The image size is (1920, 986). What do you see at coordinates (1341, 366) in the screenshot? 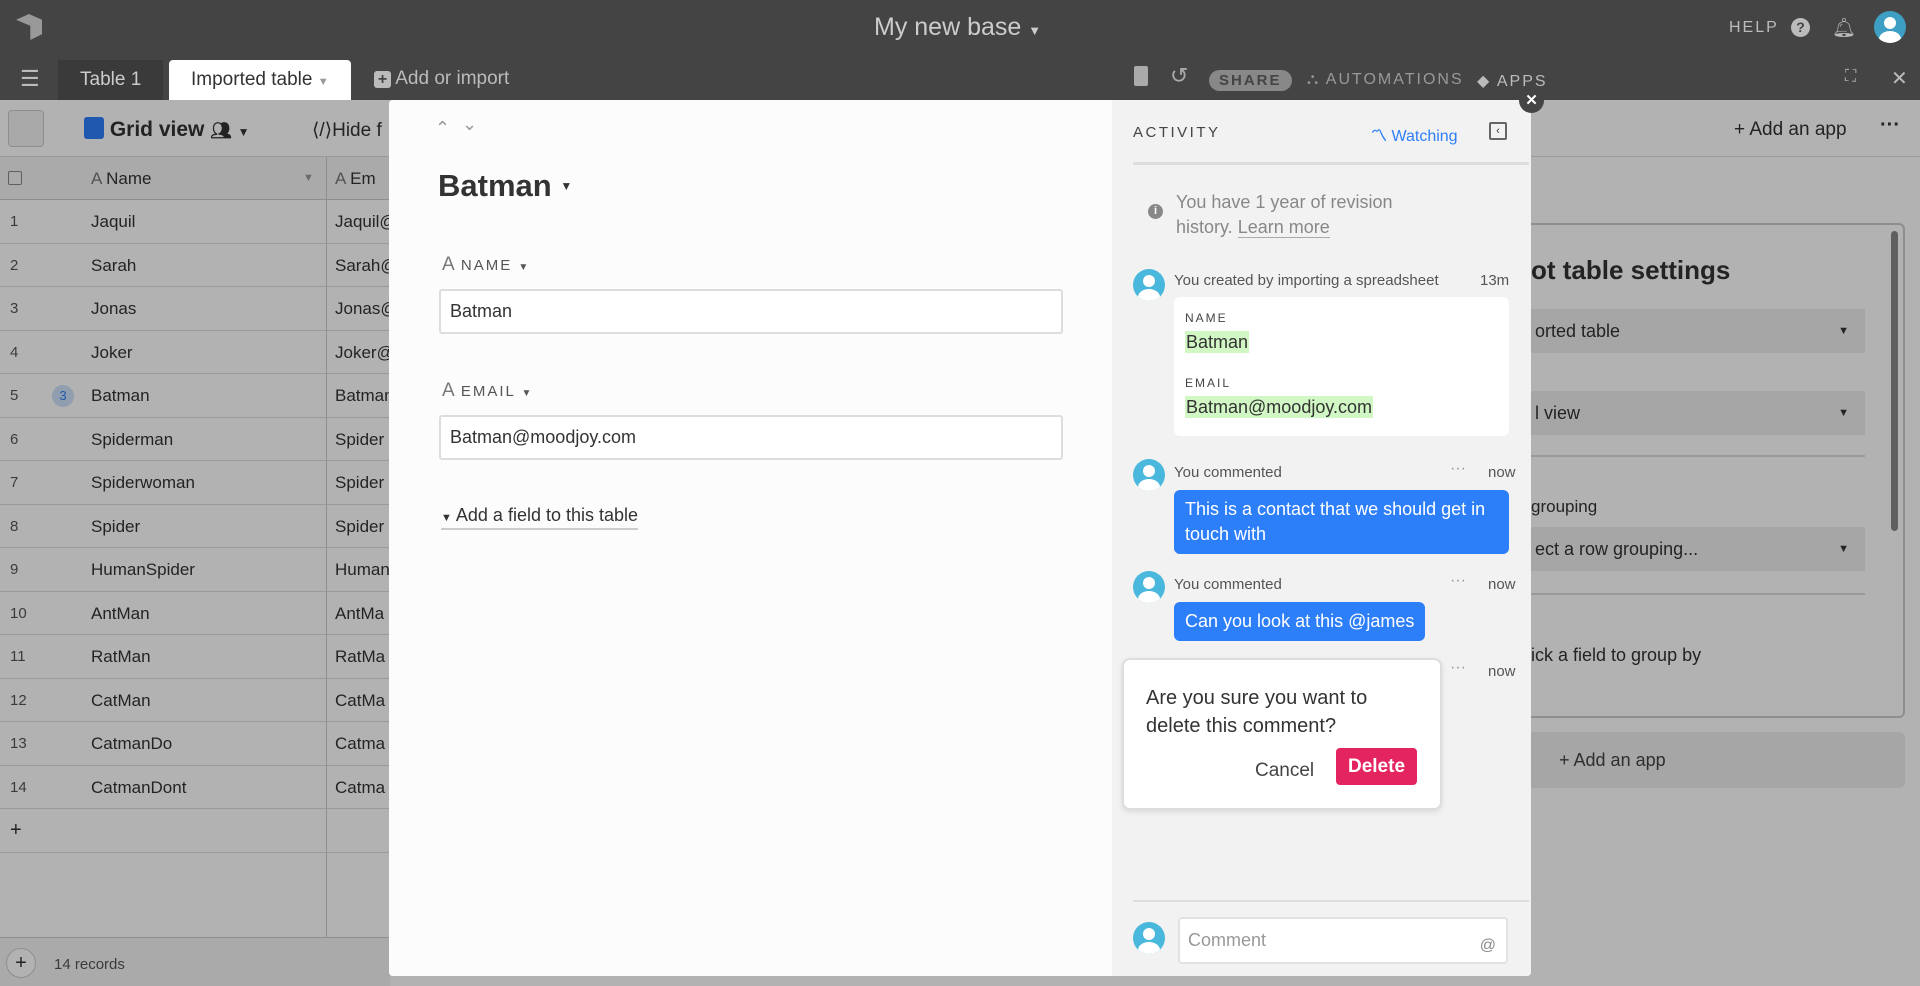
I see `created-fields-card: NAME Batman EMAIL Batman@moodjoy.com` at bounding box center [1341, 366].